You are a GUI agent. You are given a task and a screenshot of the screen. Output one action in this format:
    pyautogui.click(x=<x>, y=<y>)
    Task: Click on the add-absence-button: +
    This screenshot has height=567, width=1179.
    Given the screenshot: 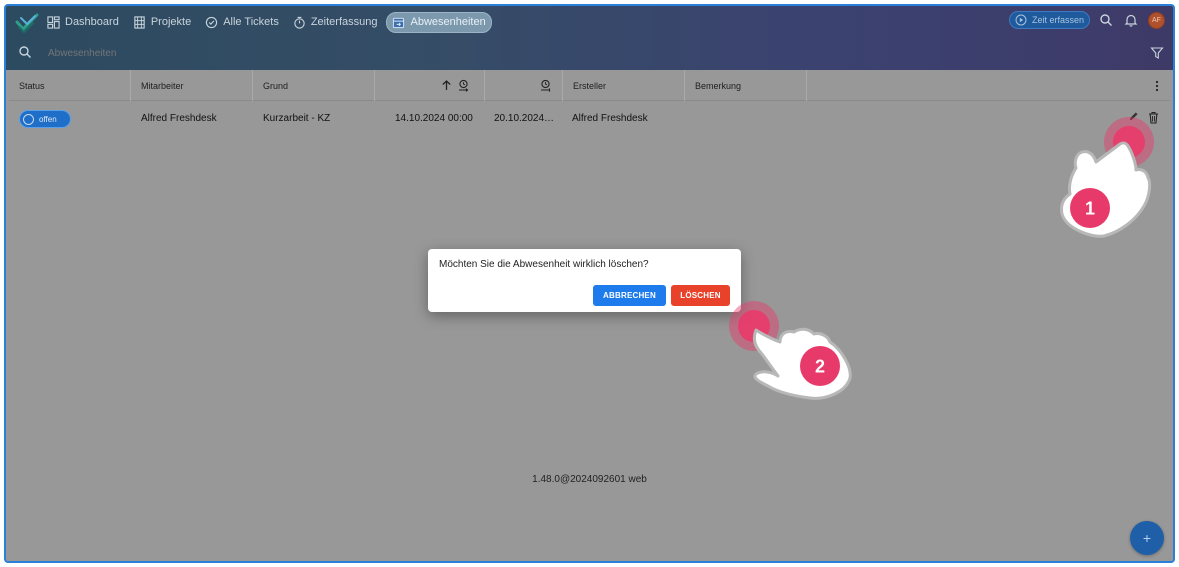 What is the action you would take?
    pyautogui.click(x=1147, y=538)
    